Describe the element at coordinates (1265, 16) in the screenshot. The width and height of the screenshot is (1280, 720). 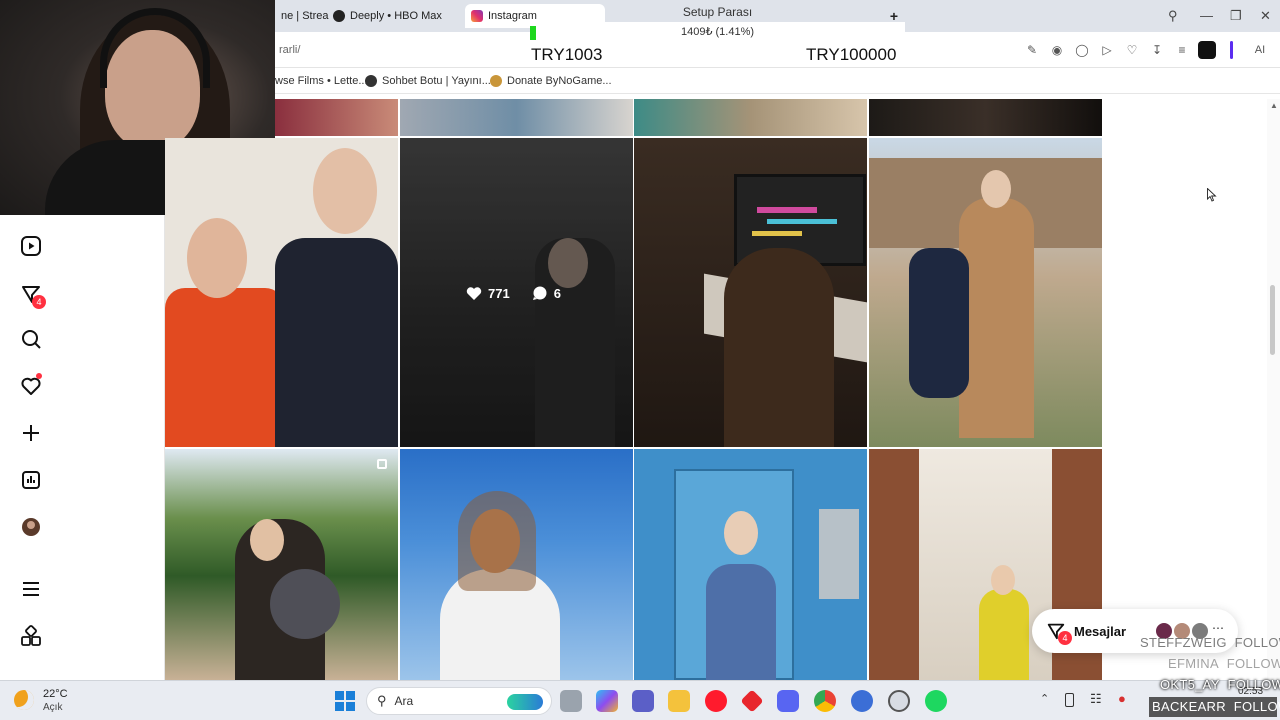
I see `close-button: ✕` at that location.